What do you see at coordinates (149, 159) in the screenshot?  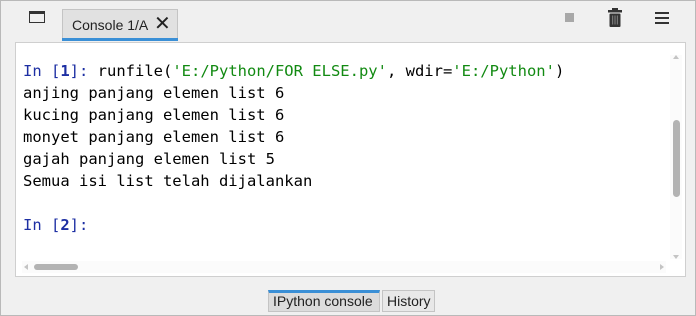 I see `output-line: gajah panjang elemen list 5` at bounding box center [149, 159].